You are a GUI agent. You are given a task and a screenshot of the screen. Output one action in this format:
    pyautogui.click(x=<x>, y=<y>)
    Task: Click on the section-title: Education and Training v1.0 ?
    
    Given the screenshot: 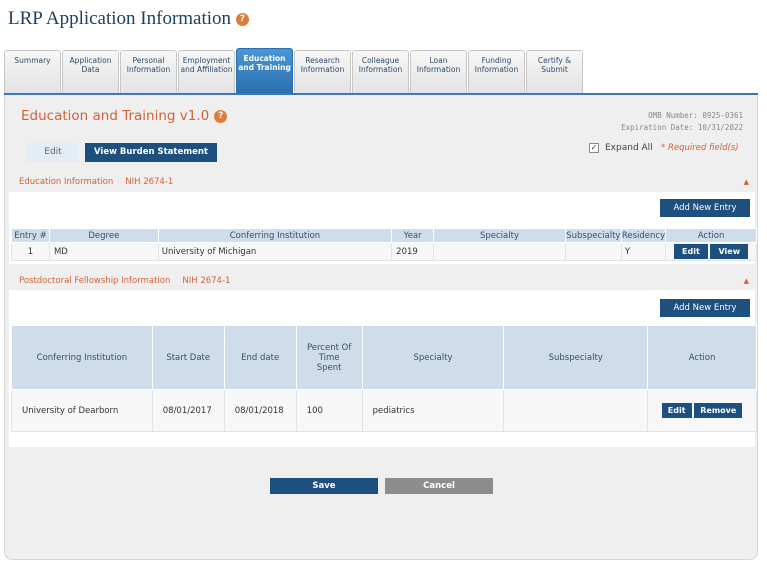 What is the action you would take?
    pyautogui.click(x=124, y=116)
    